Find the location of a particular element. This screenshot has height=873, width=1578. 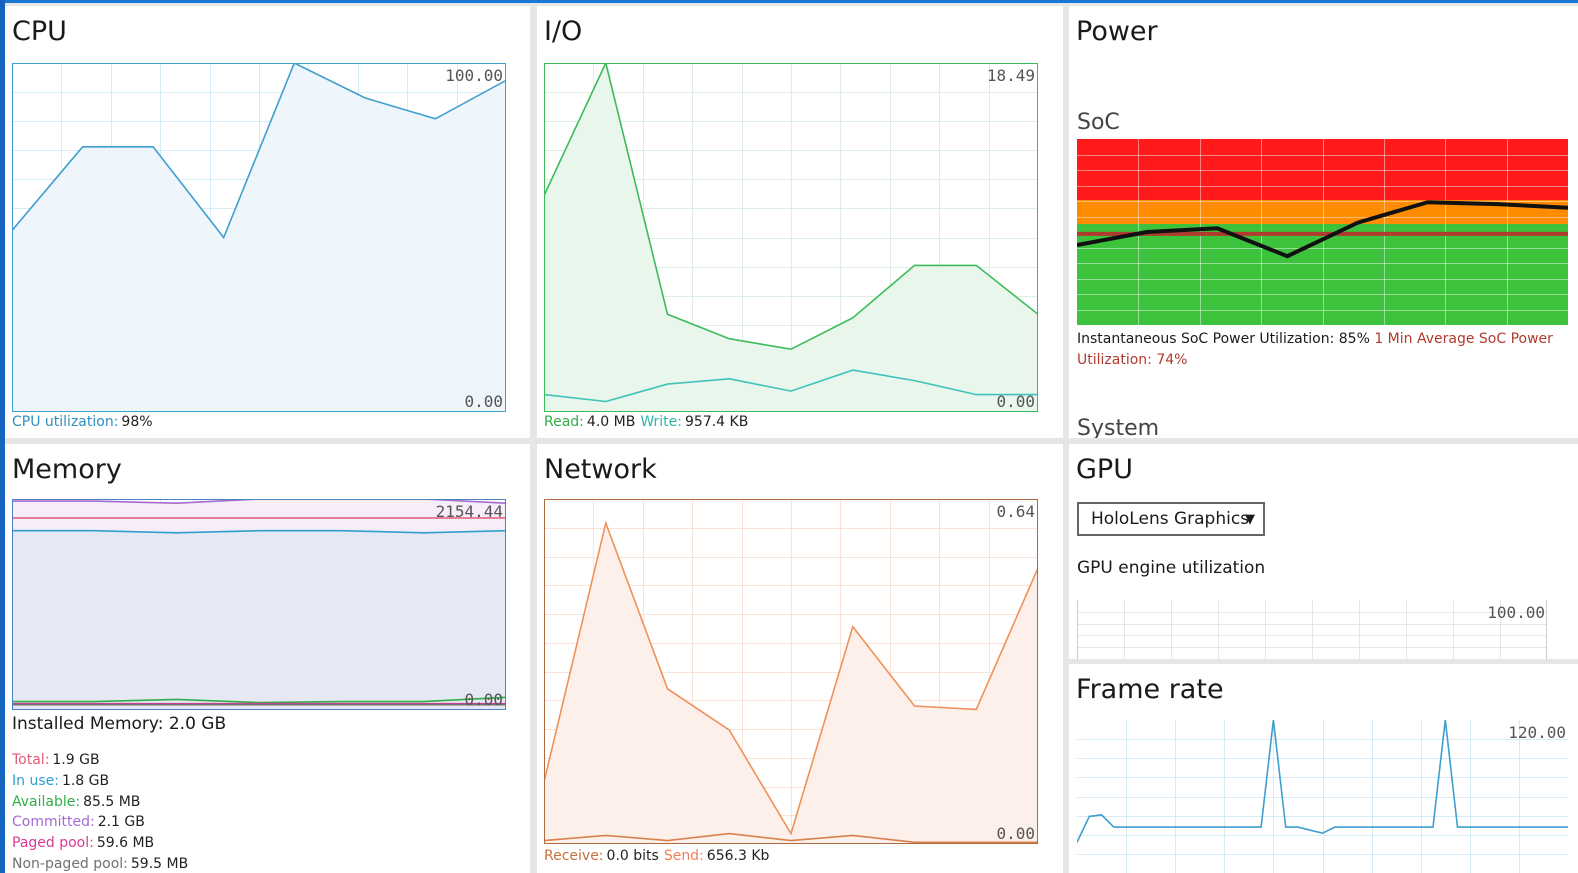

io-chart: 18.49 0.00 is located at coordinates (791, 237).